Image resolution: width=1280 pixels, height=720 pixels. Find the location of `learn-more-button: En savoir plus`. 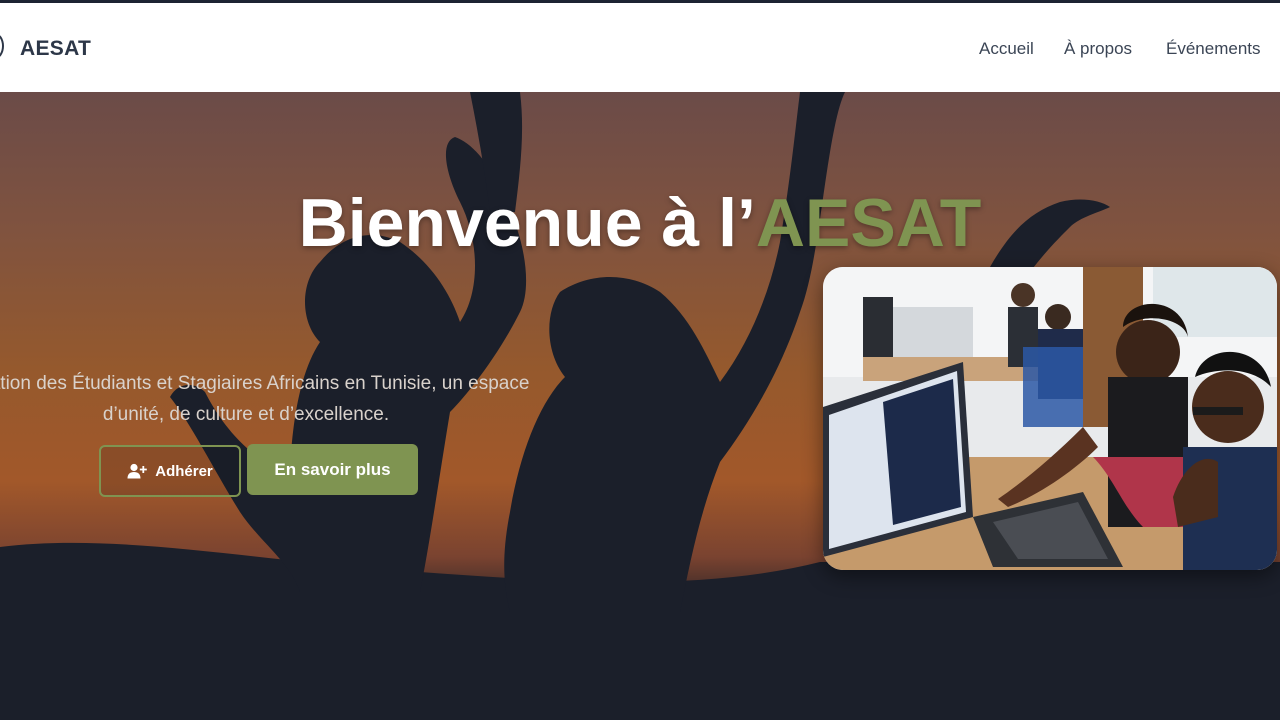

learn-more-button: En savoir plus is located at coordinates (332, 469).